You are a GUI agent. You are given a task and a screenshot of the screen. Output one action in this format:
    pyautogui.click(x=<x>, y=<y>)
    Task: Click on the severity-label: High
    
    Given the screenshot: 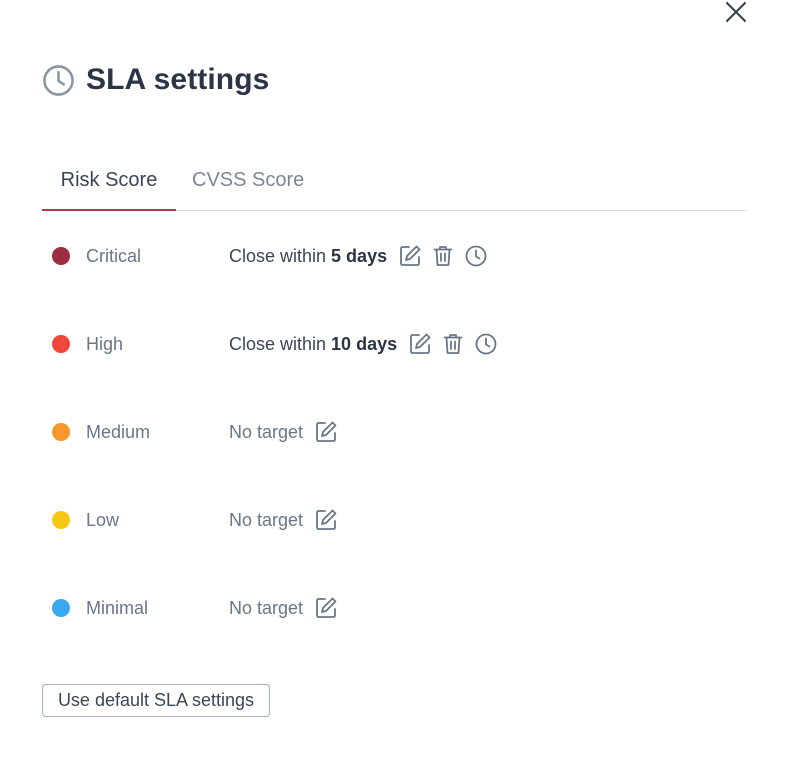 What is the action you would take?
    pyautogui.click(x=105, y=344)
    